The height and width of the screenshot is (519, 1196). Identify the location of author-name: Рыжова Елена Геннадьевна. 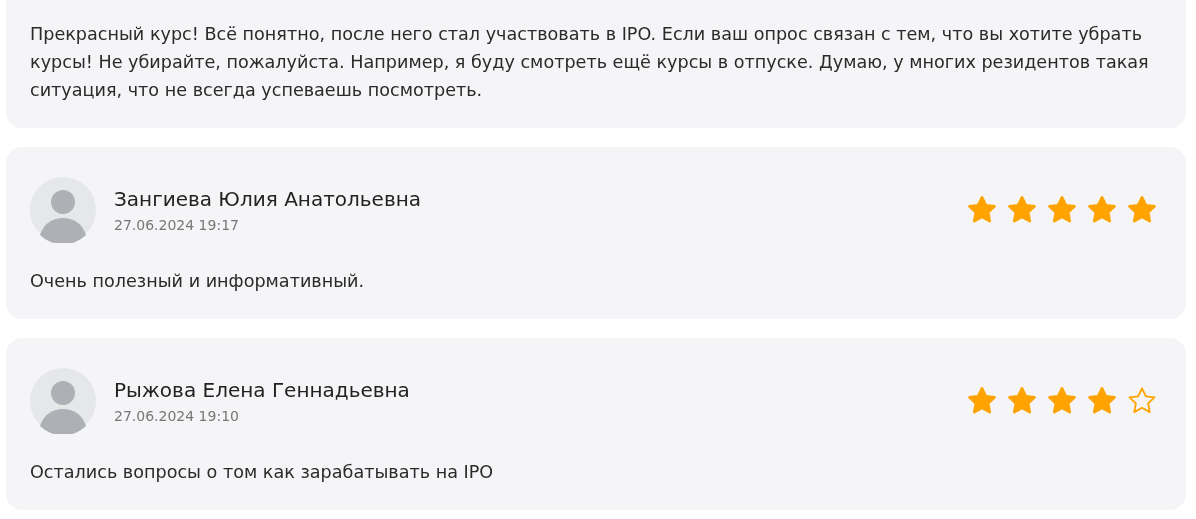
(262, 390).